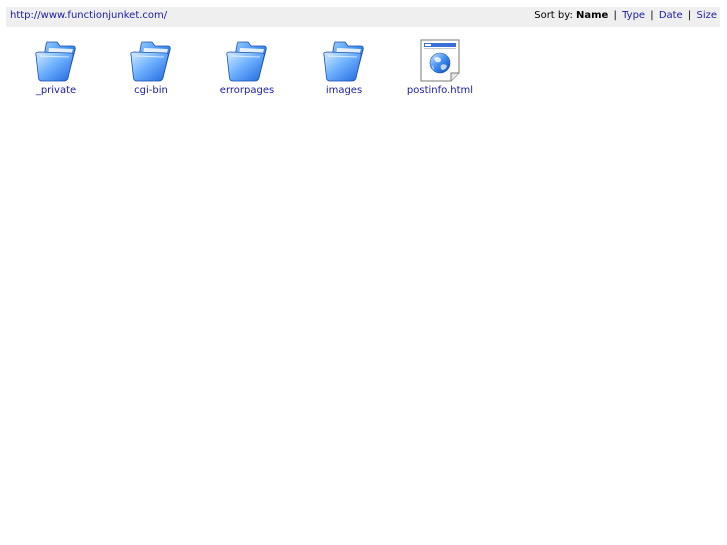 Image resolution: width=727 pixels, height=545 pixels. What do you see at coordinates (671, 15) in the screenshot?
I see `sort-date-link: Date` at bounding box center [671, 15].